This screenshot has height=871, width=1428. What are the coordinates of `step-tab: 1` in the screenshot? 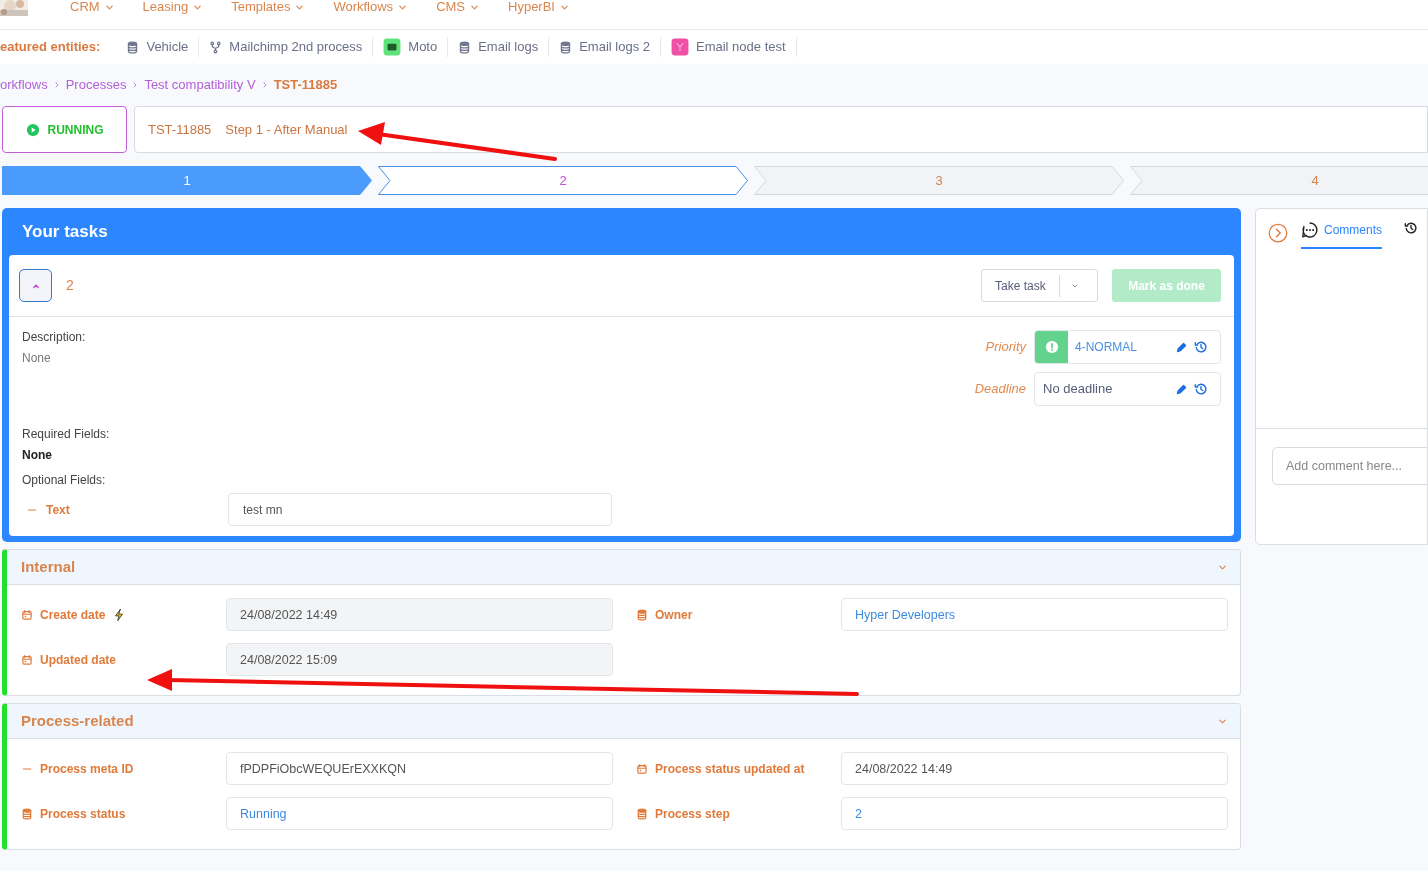 It's located at (187, 180).